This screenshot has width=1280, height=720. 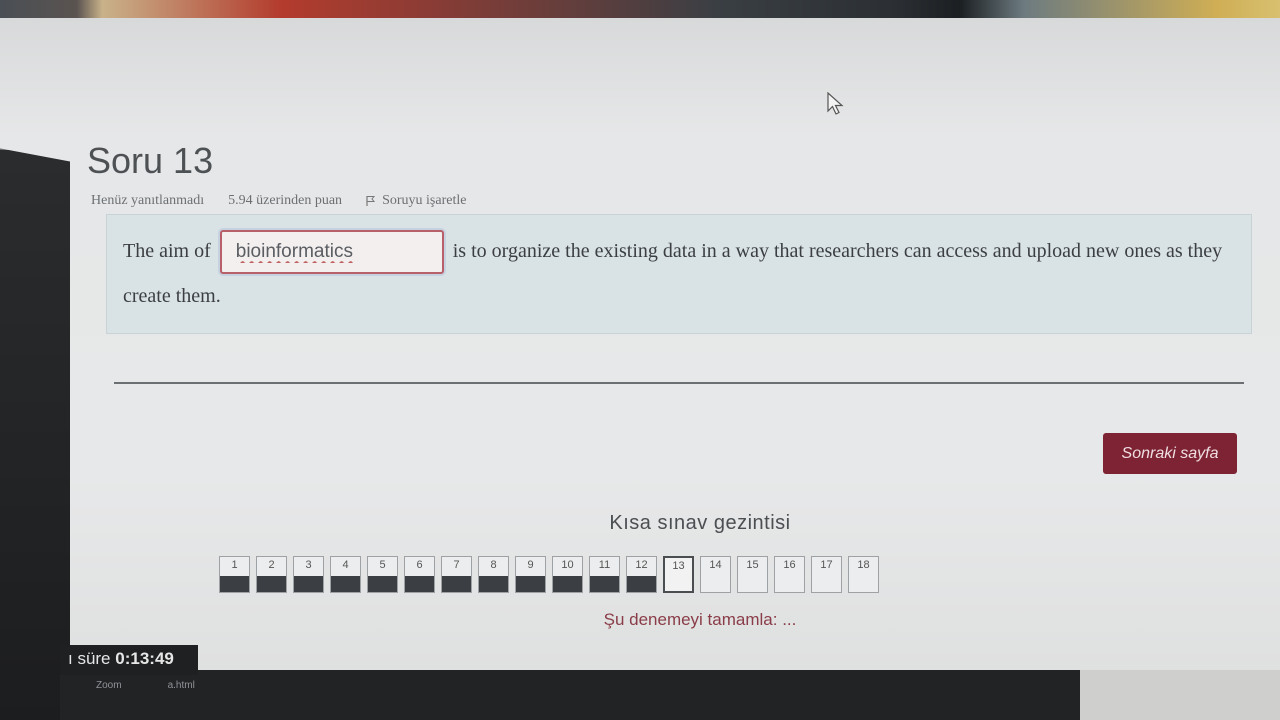 I want to click on quiz-navigation: 1 2 3 4 5 6 7 8 9 10 11 12 13 14 15 16 17 18, so click(x=549, y=576).